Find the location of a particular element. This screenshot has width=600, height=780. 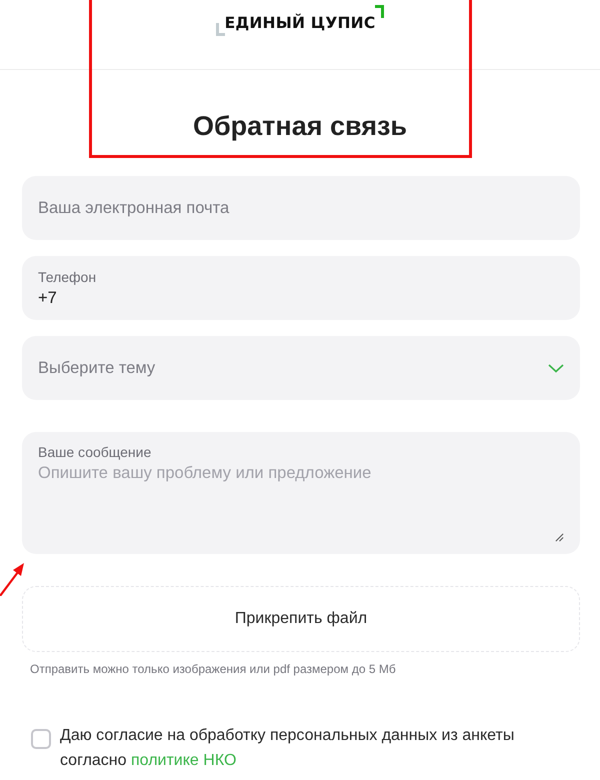

consent-text: Даю согласие на обработку персональных данных из анкеты согласно политике НКО is located at coordinates (288, 748).